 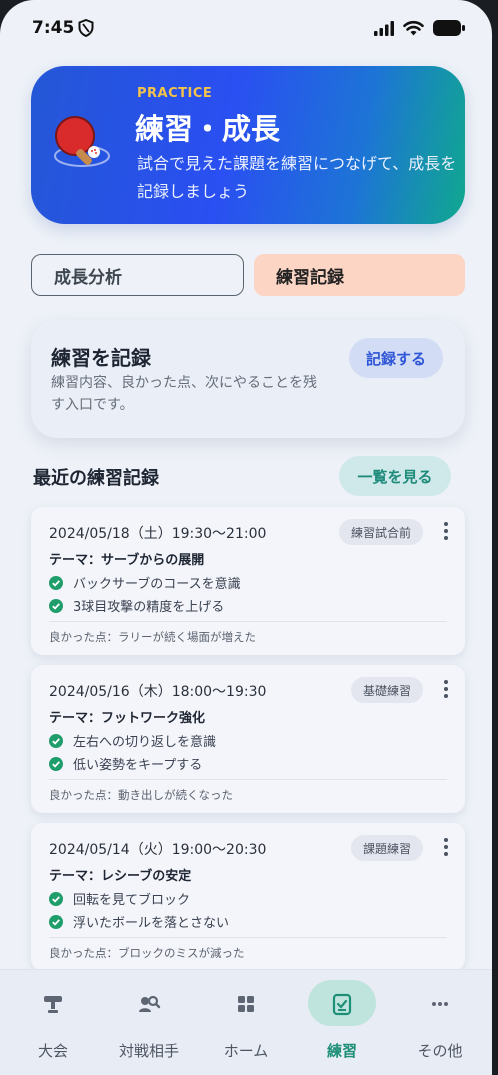 I want to click on page-title: 練習・成長, so click(x=208, y=129).